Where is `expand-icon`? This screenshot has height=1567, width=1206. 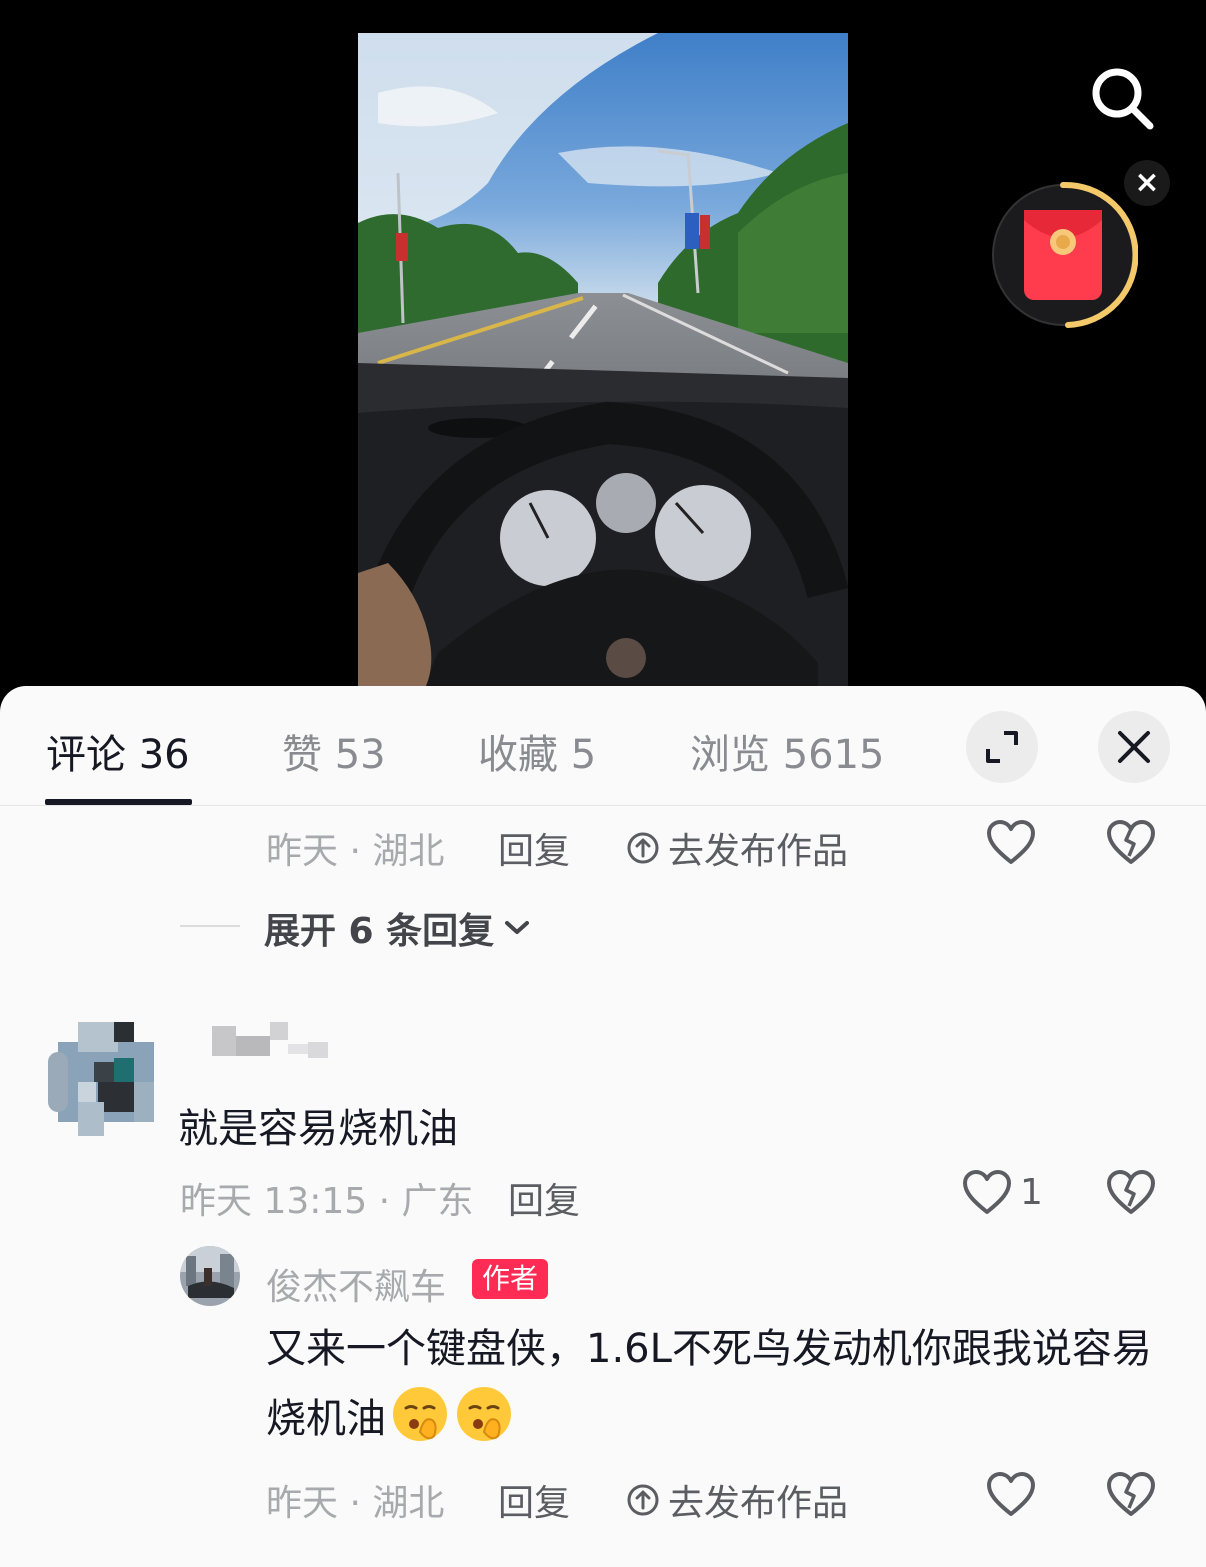
expand-icon is located at coordinates (1002, 747).